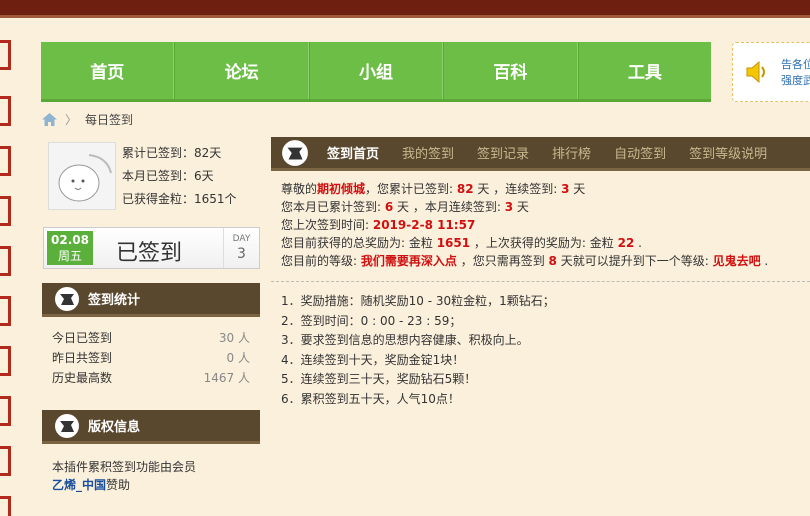 The image size is (810, 516). I want to click on divider, so click(540, 281).